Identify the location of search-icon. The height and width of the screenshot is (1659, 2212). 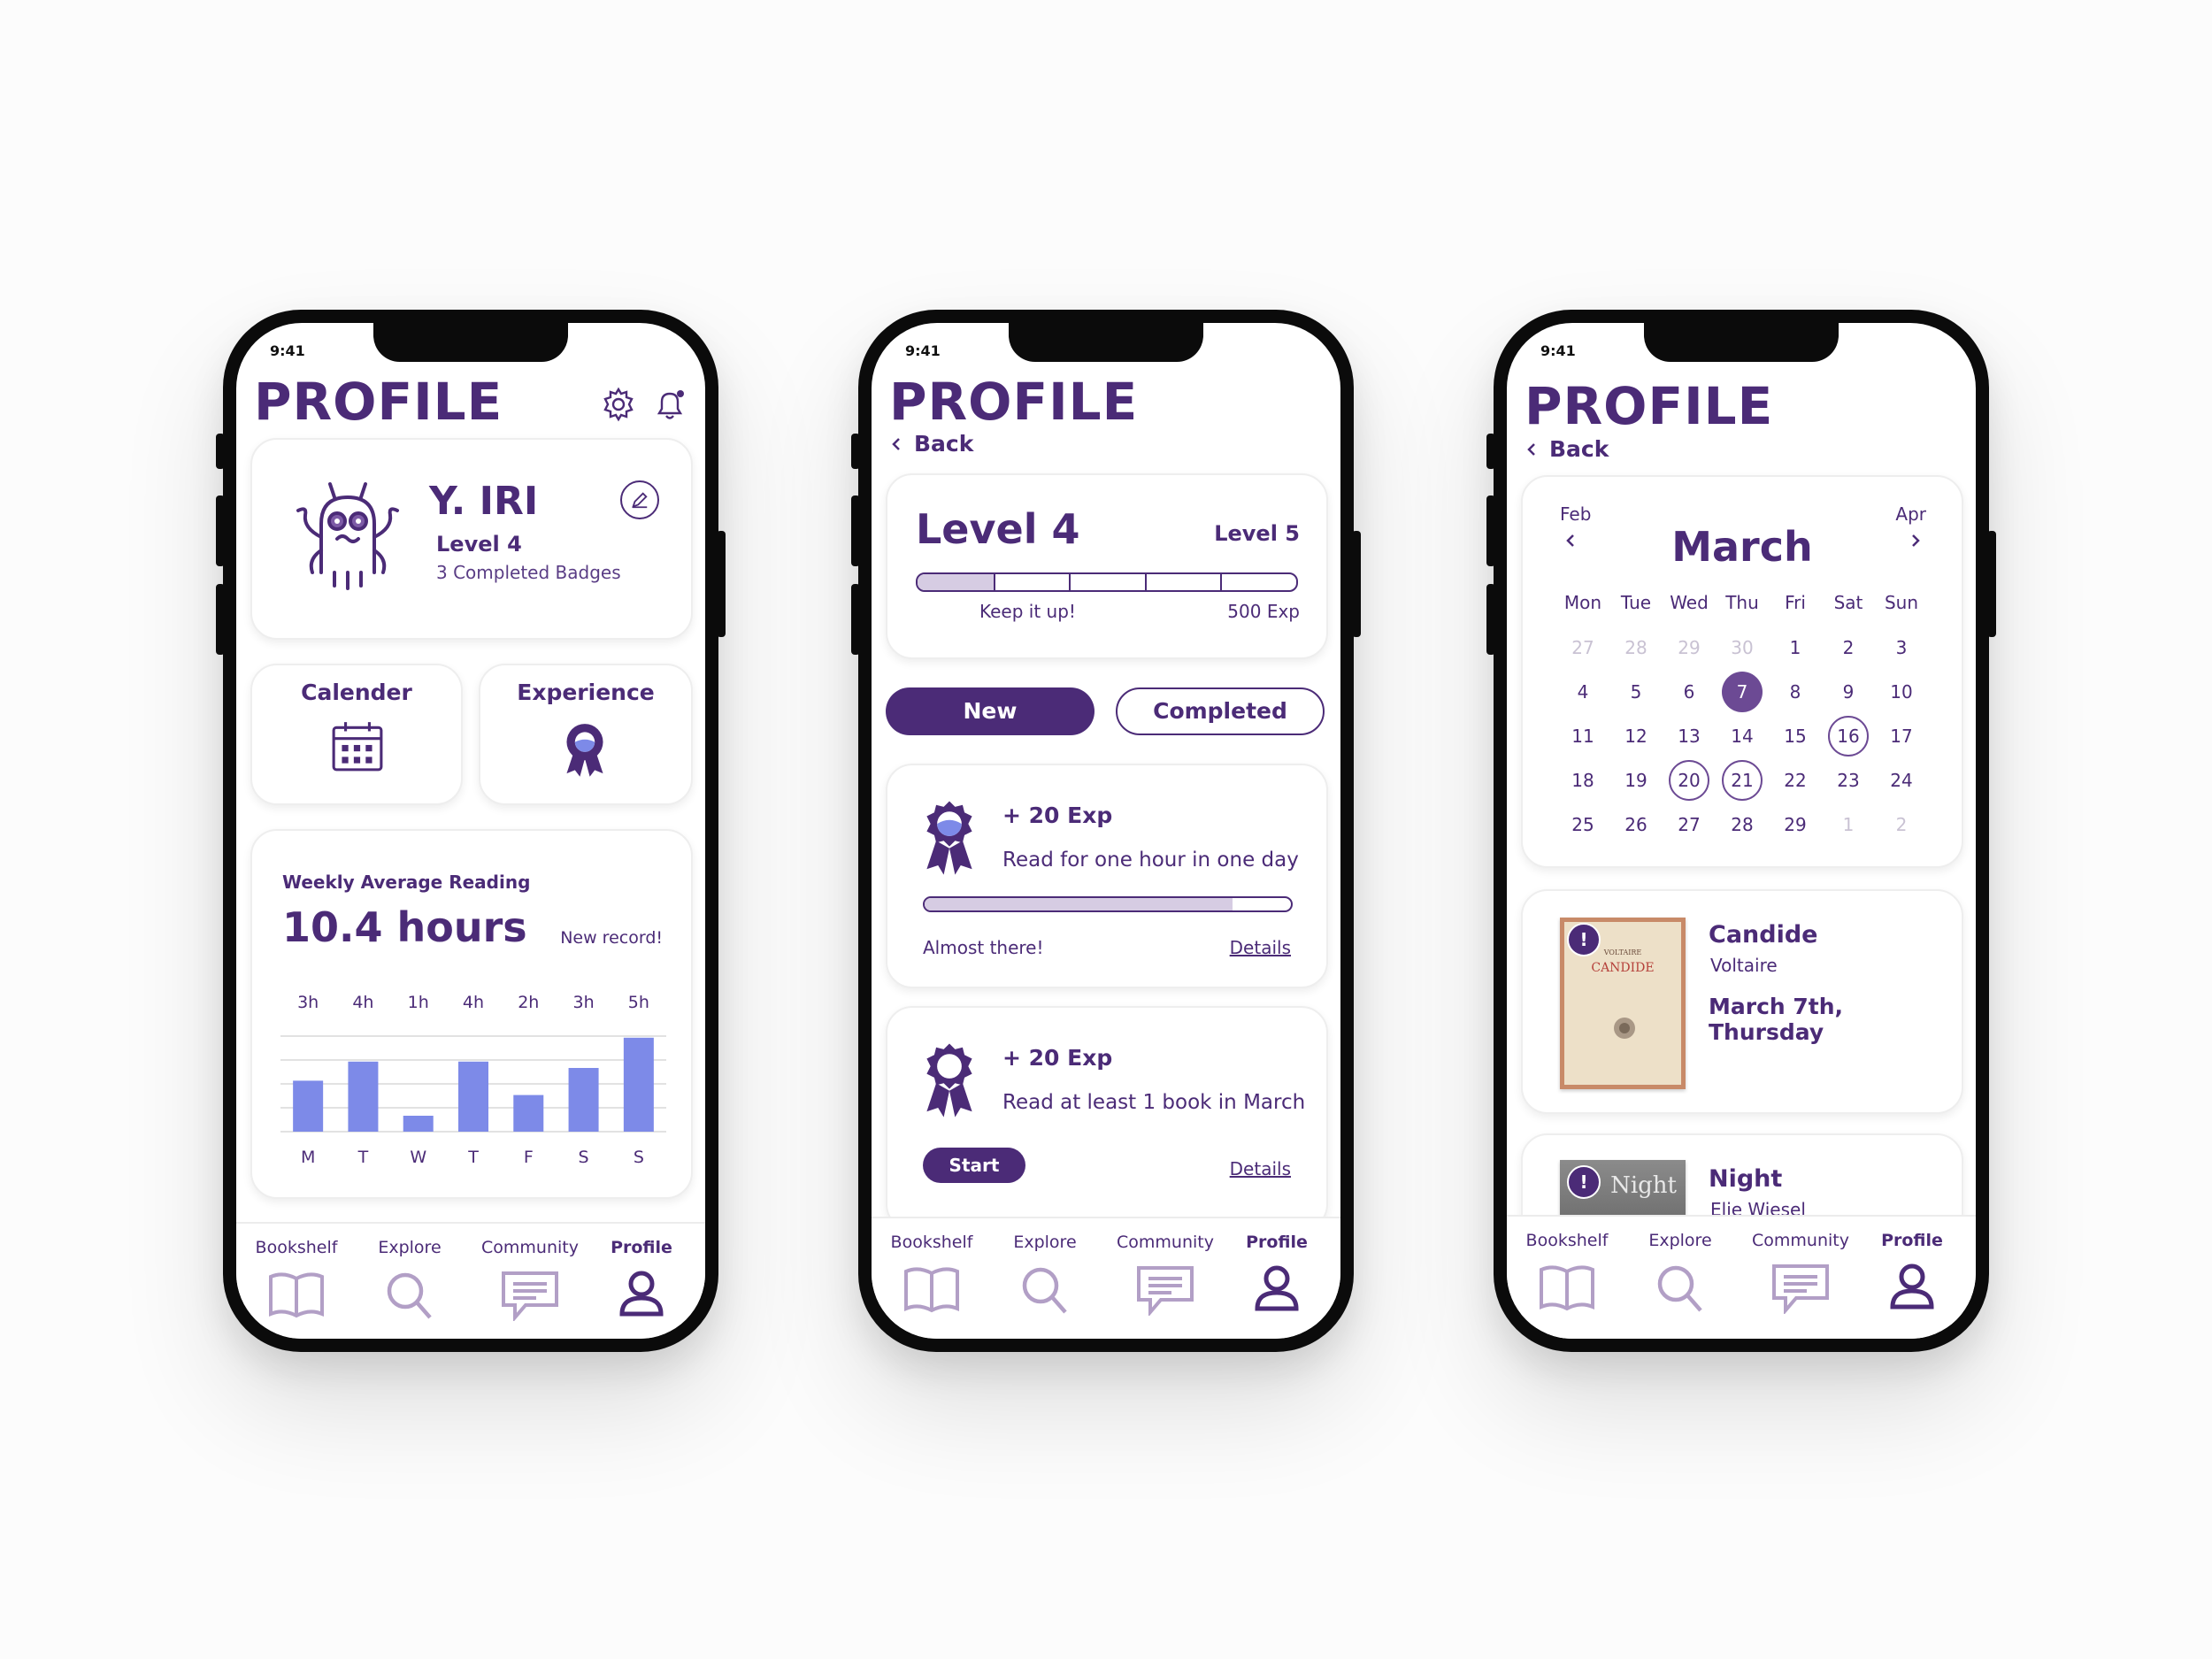
(1044, 1291).